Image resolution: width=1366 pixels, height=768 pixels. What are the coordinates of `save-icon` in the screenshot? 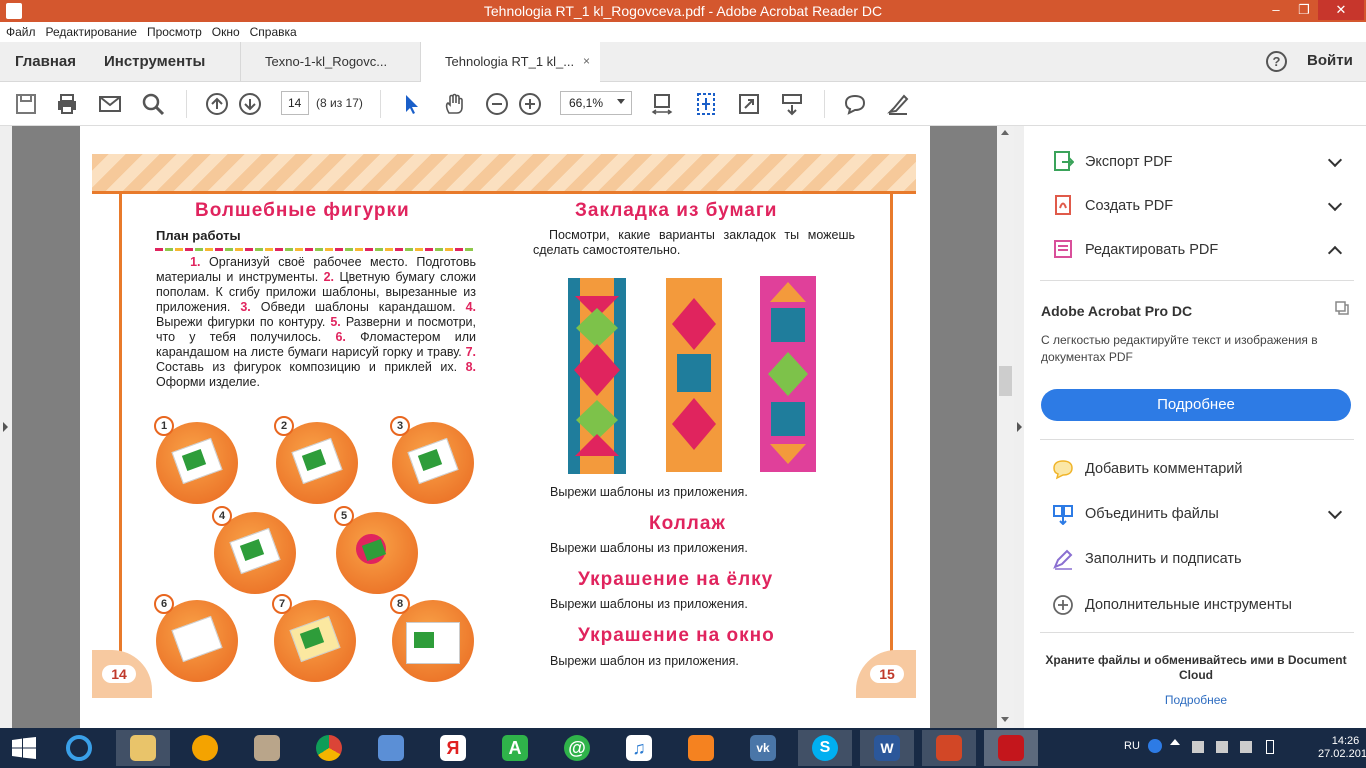 It's located at (26, 104).